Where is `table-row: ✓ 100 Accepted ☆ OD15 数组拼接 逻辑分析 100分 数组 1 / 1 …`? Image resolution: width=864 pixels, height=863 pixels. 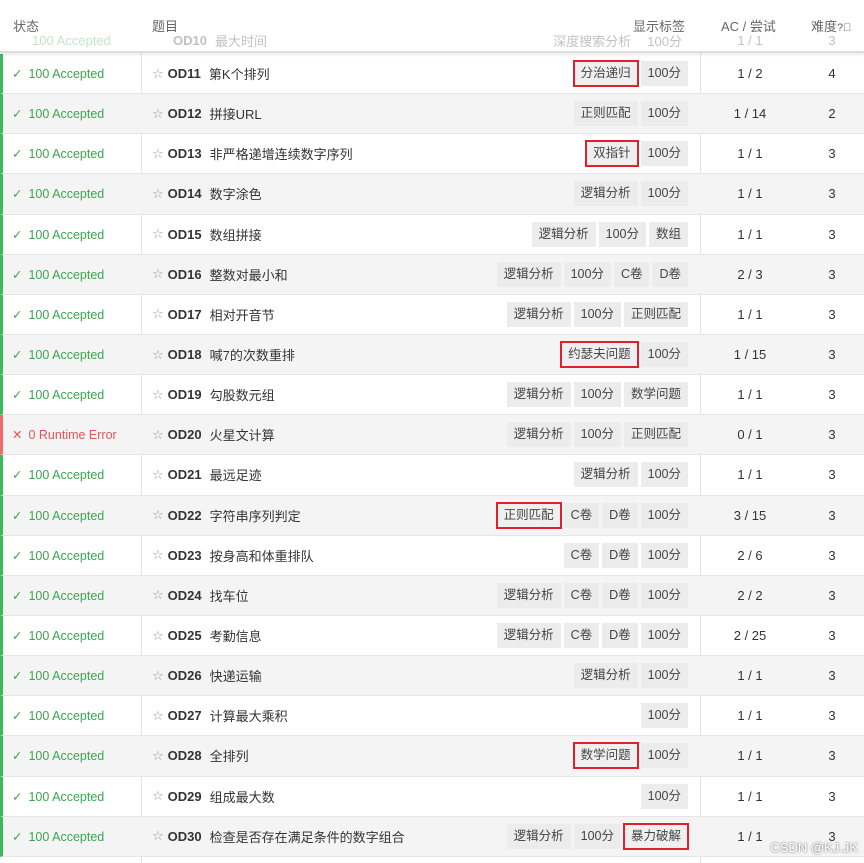 table-row: ✓ 100 Accepted ☆ OD15 数组拼接 逻辑分析 100分 数组 1 / 1 … is located at coordinates (432, 234).